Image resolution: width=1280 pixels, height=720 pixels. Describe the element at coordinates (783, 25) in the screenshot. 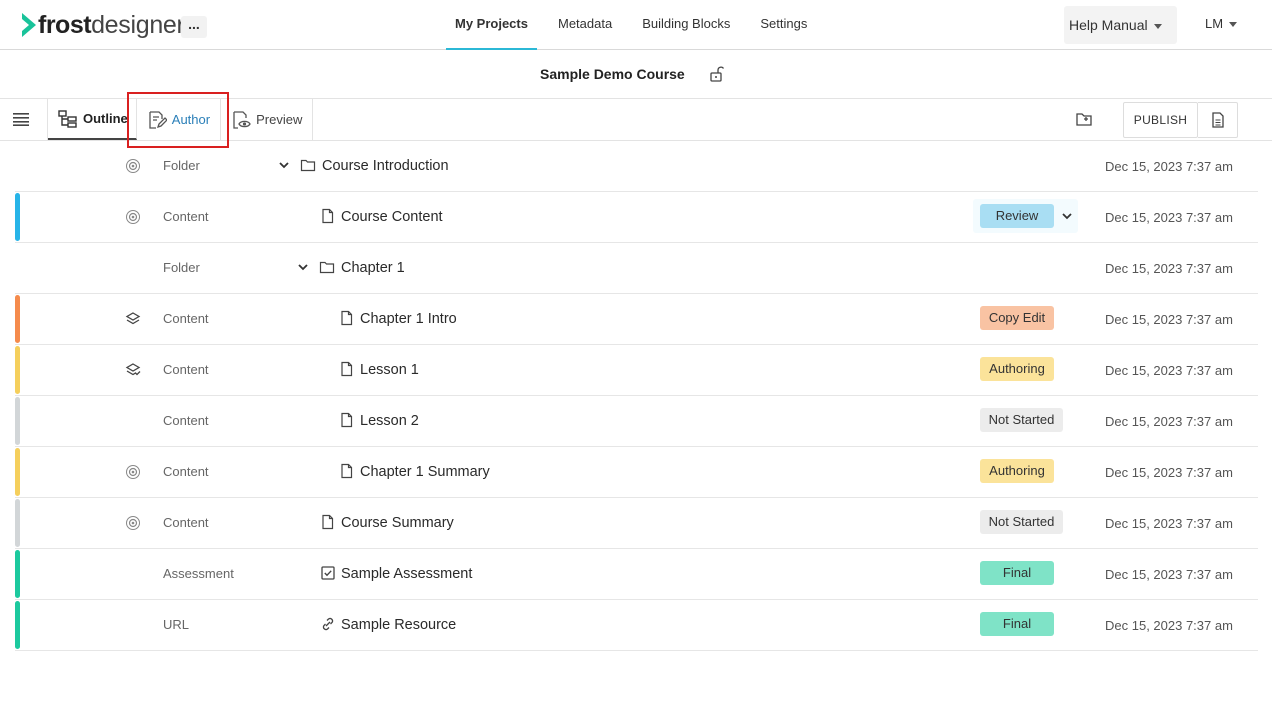

I see `nav-settings: Settings` at that location.